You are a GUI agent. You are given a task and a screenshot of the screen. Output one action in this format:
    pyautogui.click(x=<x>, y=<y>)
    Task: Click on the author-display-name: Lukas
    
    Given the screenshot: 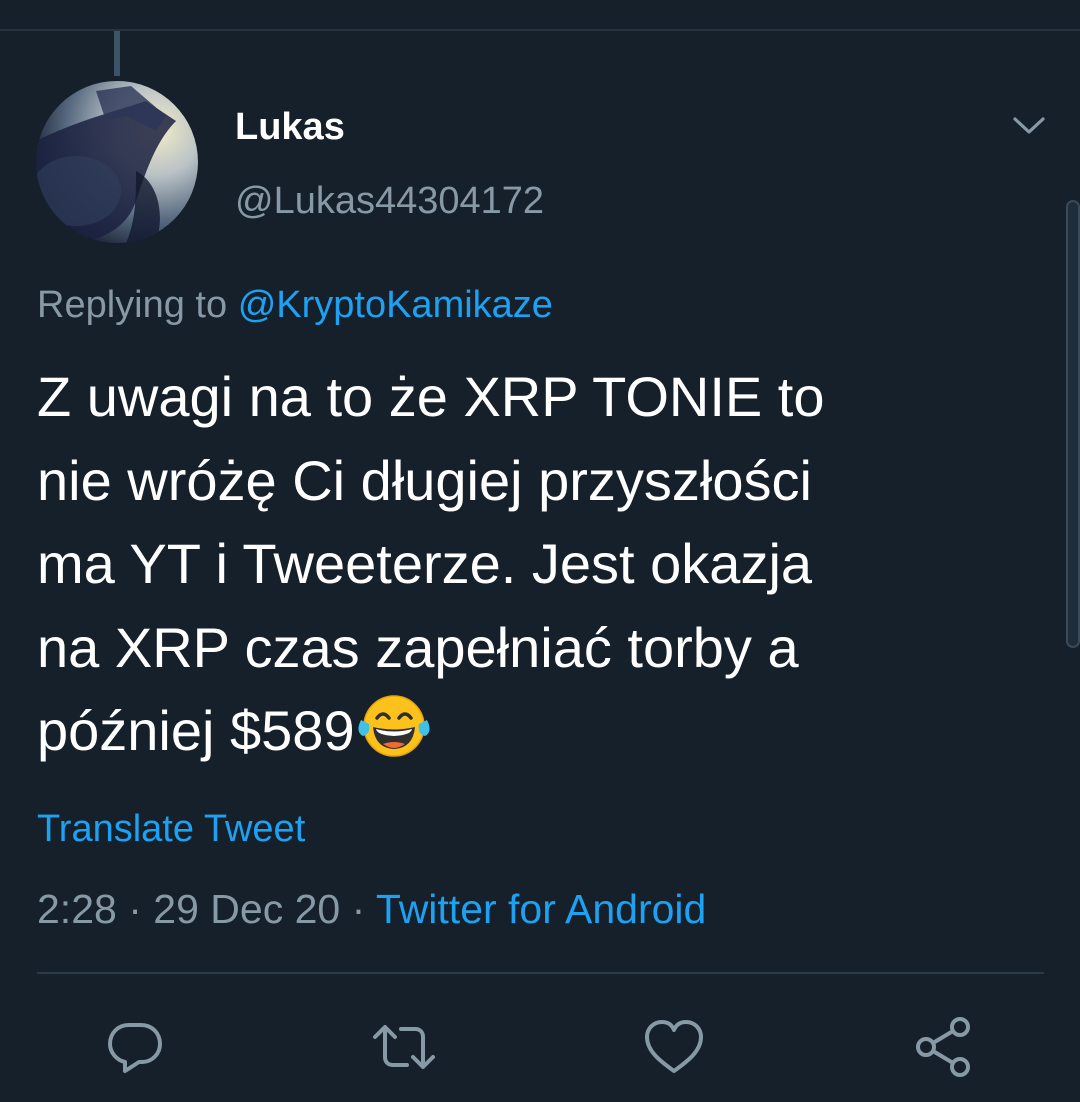 What is the action you would take?
    pyautogui.click(x=290, y=127)
    